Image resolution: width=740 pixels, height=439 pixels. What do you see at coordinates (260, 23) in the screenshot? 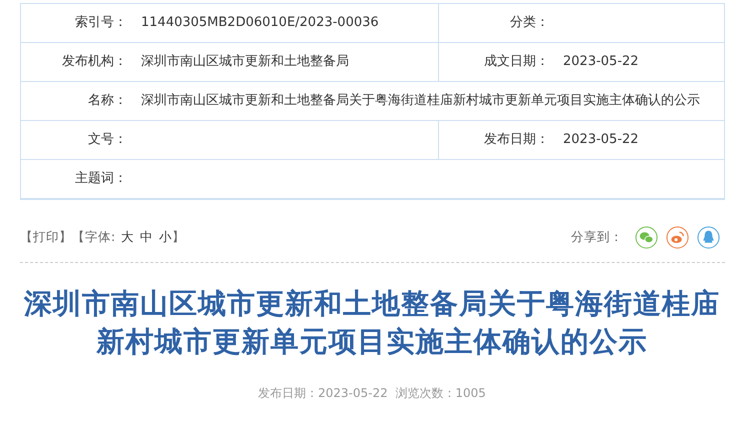
I see `field-value: 11440305MB2D06010E/2023-00036` at bounding box center [260, 23].